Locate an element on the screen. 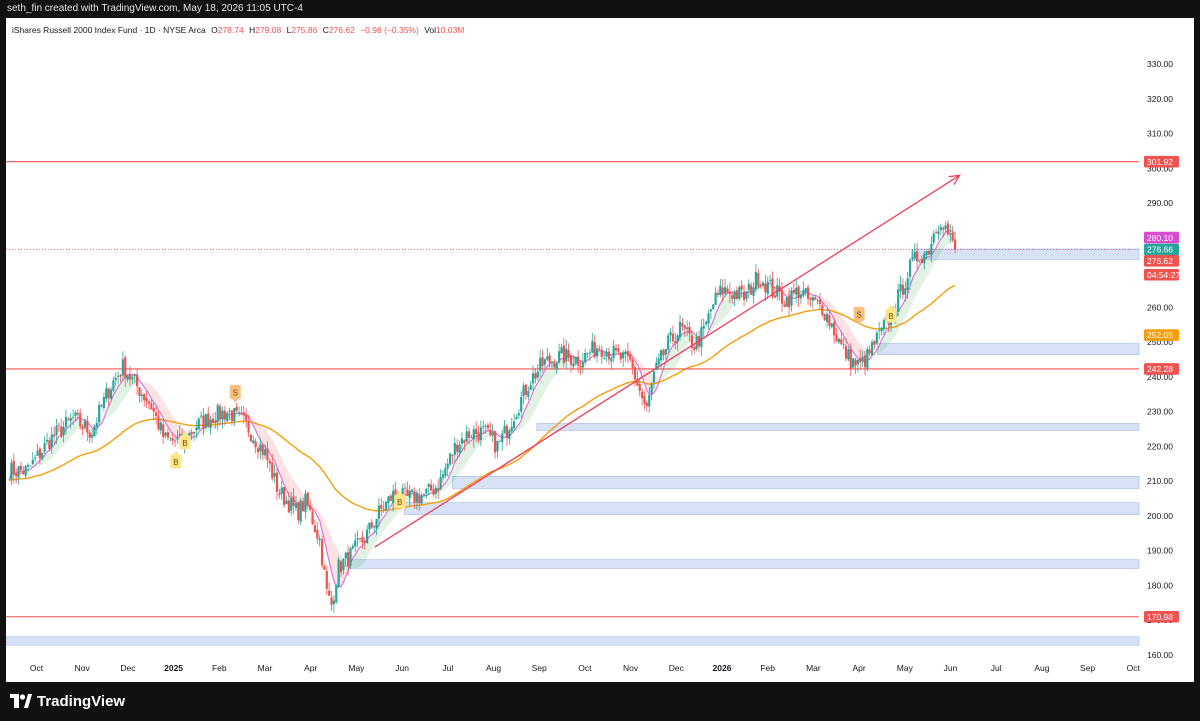  price-label-text: 170.98 is located at coordinates (1160, 617).